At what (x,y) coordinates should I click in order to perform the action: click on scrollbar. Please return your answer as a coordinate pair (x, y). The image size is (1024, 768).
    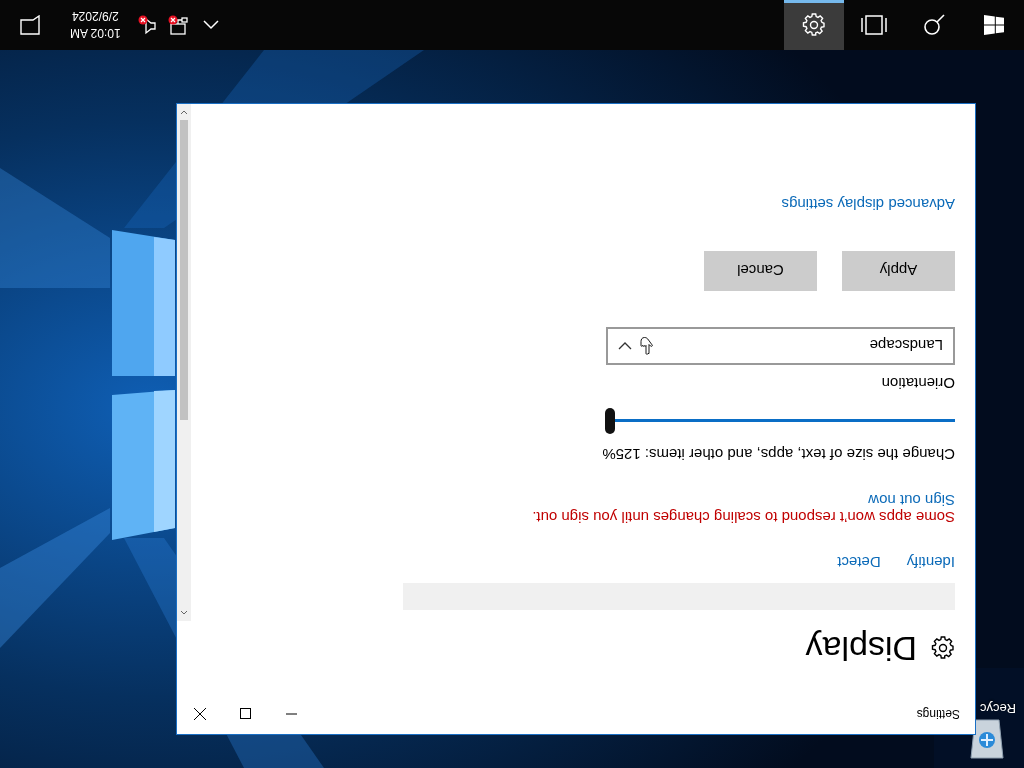
    Looking at the image, I should click on (184, 362).